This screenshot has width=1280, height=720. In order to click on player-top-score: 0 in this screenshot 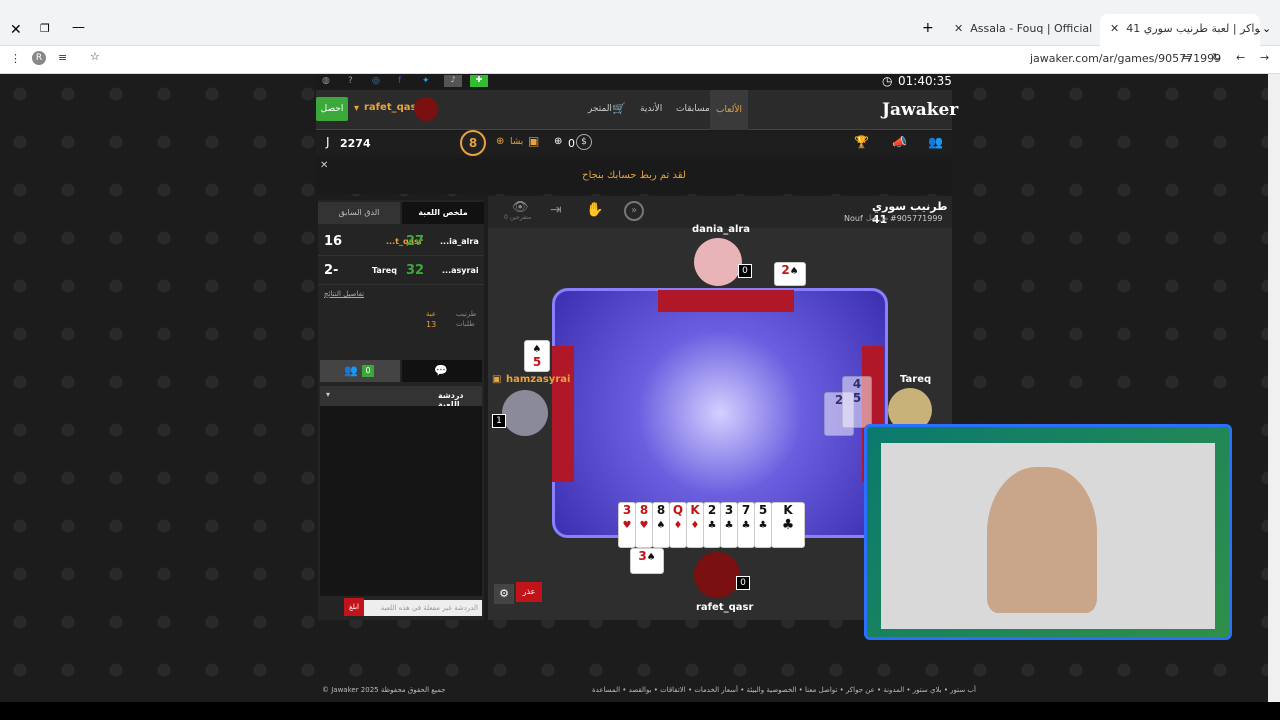, I will do `click(745, 271)`.